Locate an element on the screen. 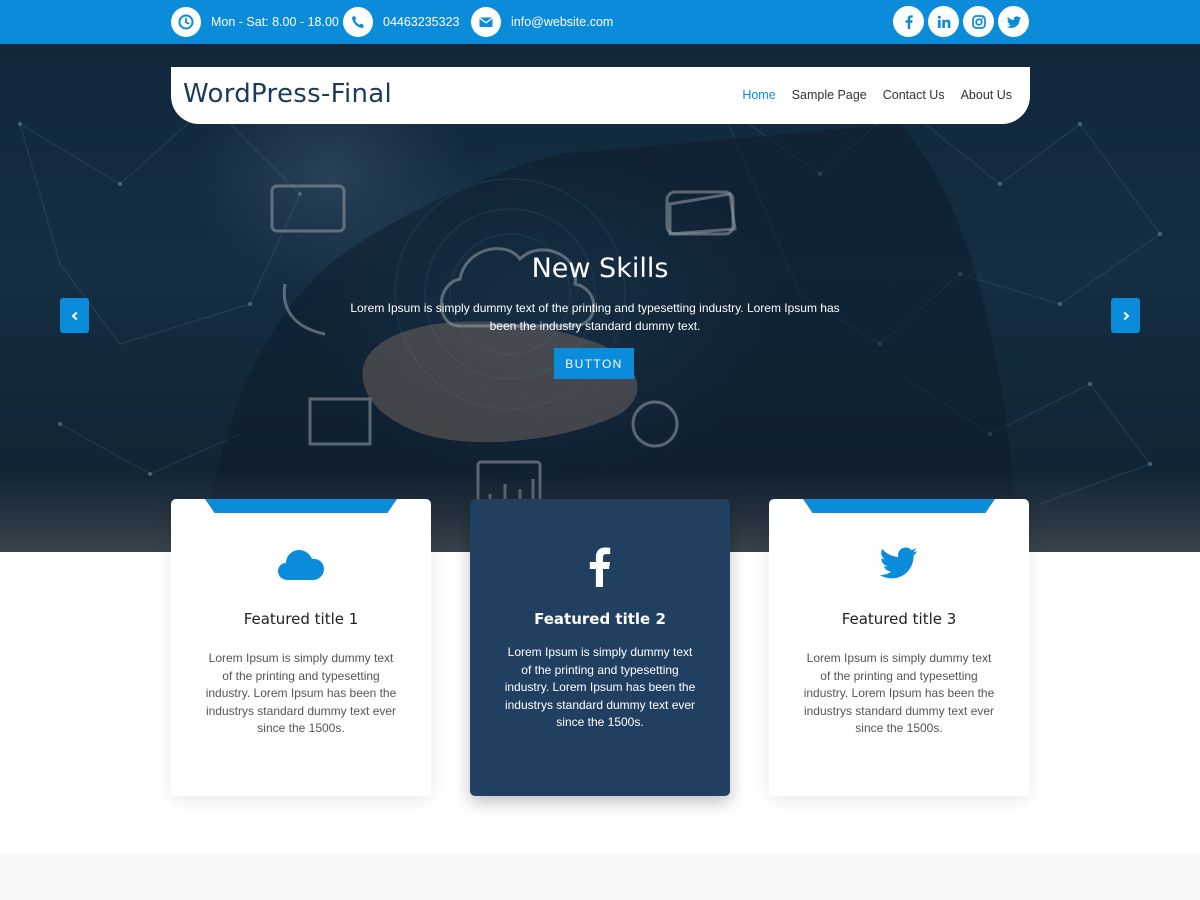 This screenshot has width=1200, height=900. phone-text: 04463235323 is located at coordinates (421, 22).